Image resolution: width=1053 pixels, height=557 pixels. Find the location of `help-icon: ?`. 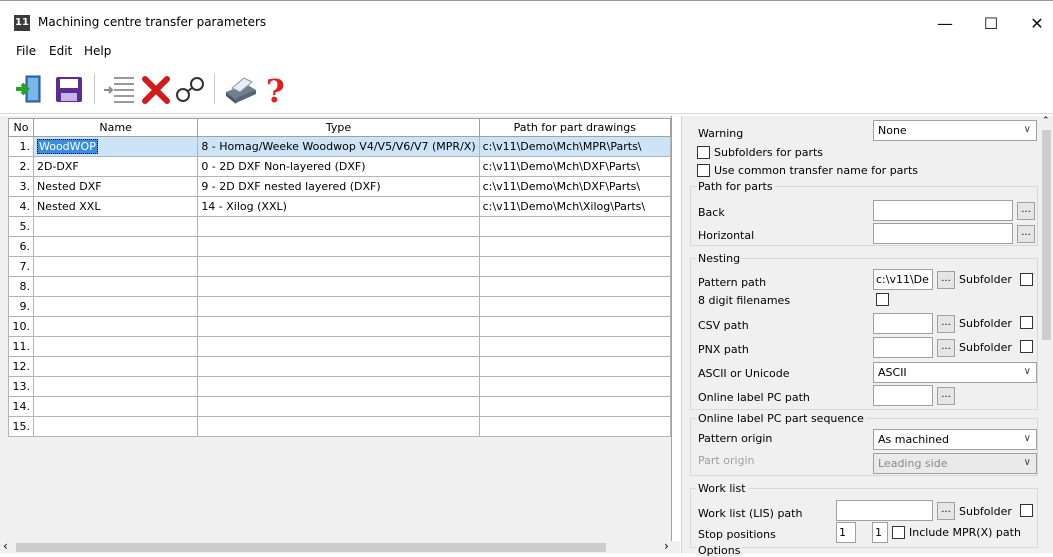

help-icon: ? is located at coordinates (274, 90).